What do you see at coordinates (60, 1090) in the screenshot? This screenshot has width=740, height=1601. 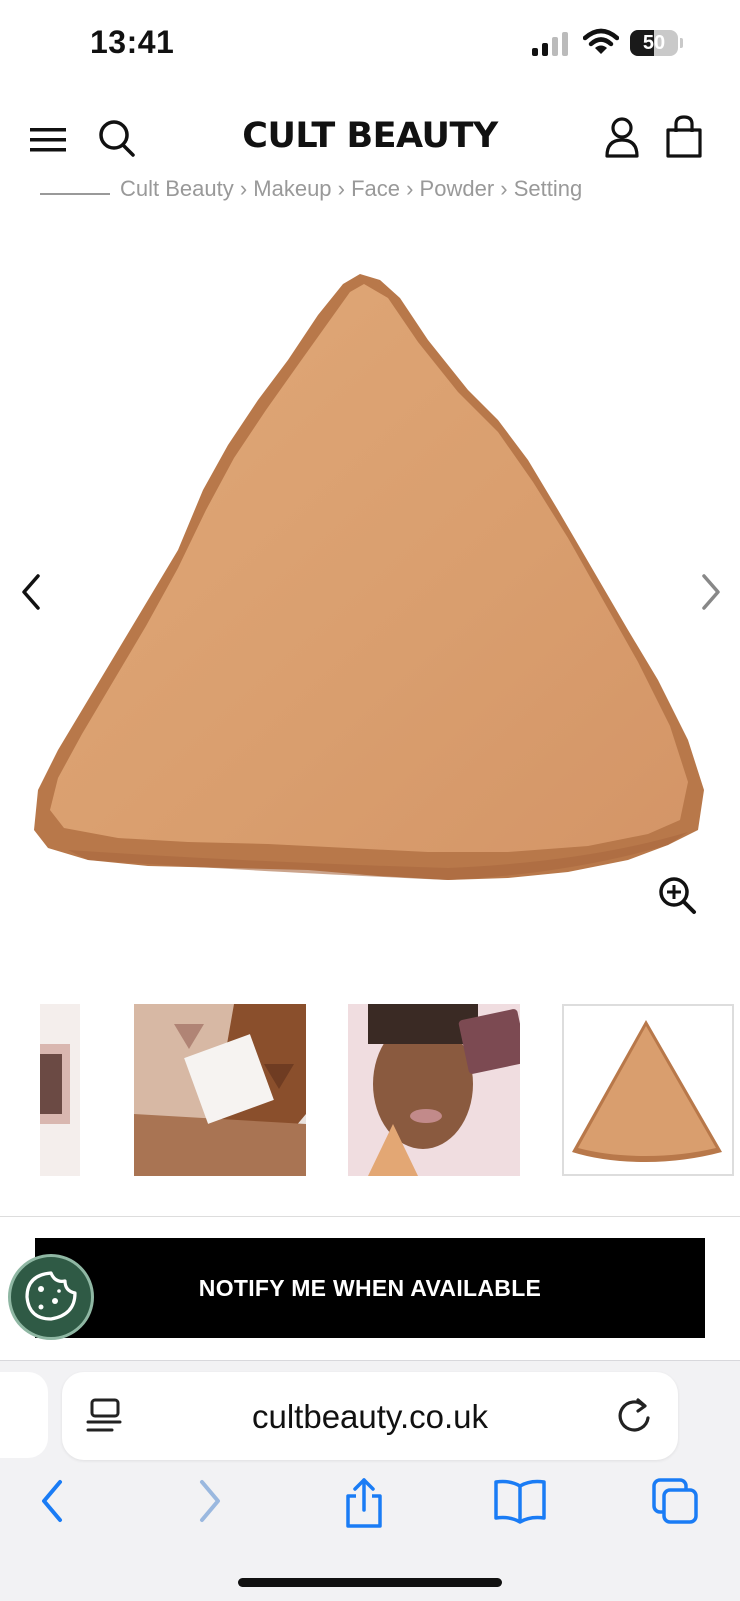 I see `thumbnail-compact` at bounding box center [60, 1090].